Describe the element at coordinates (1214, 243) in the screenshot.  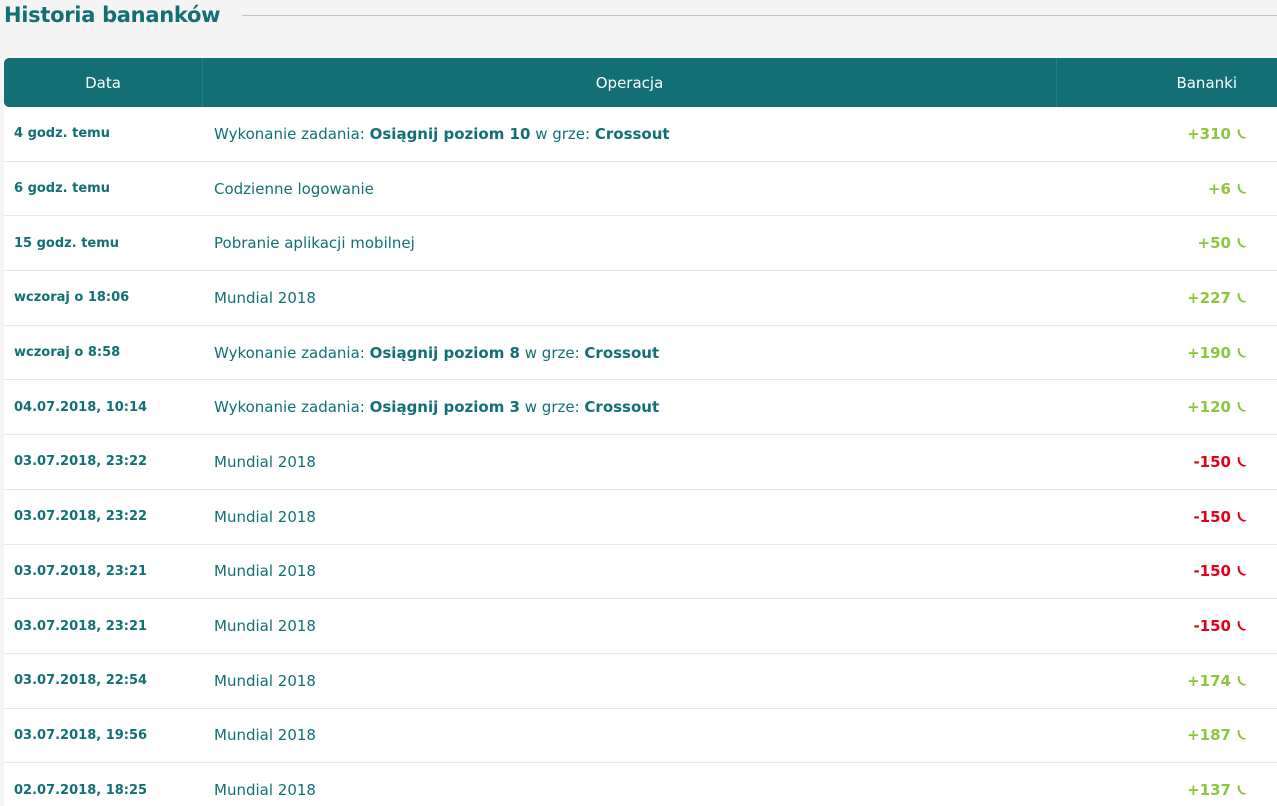
I see `amount-value: +50` at that location.